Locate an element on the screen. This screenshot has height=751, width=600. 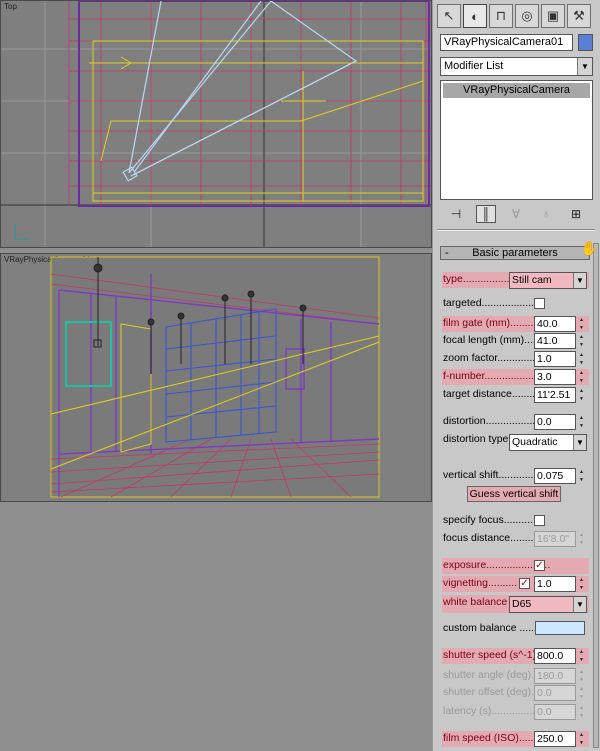
film-speed-row: film speed (ISO)........ 250.0 ▲ ▼ is located at coordinates (515, 739).